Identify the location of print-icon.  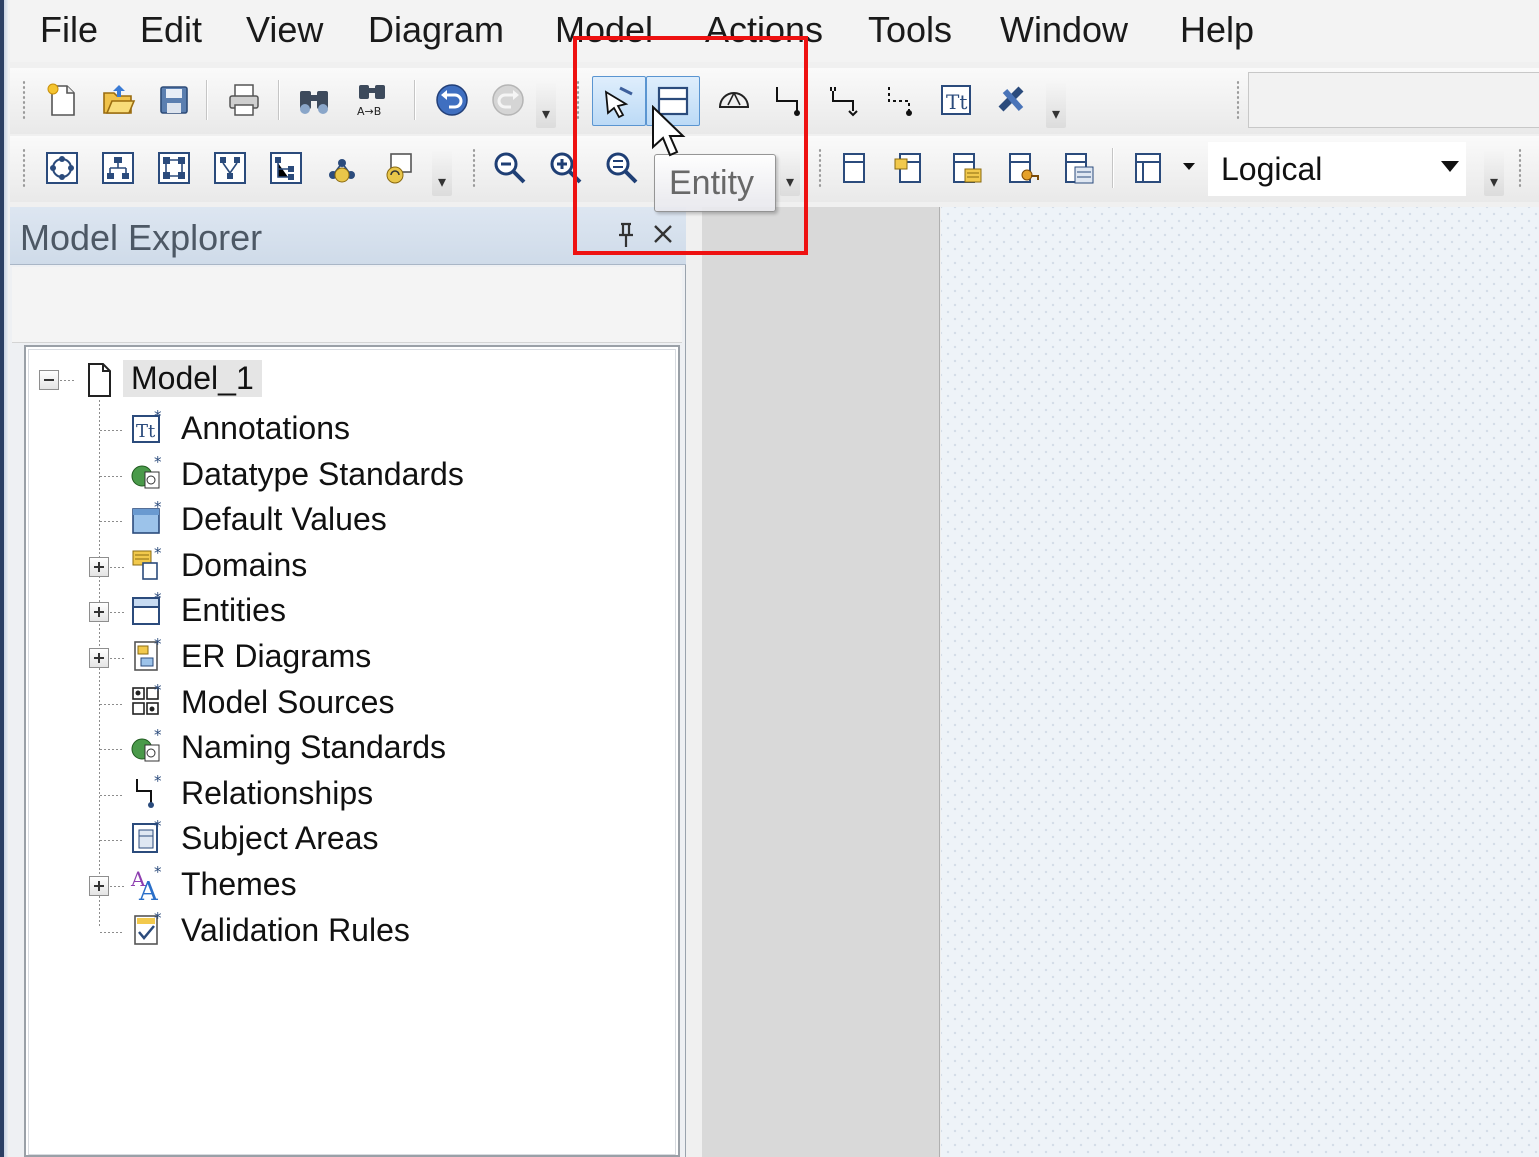
(244, 100).